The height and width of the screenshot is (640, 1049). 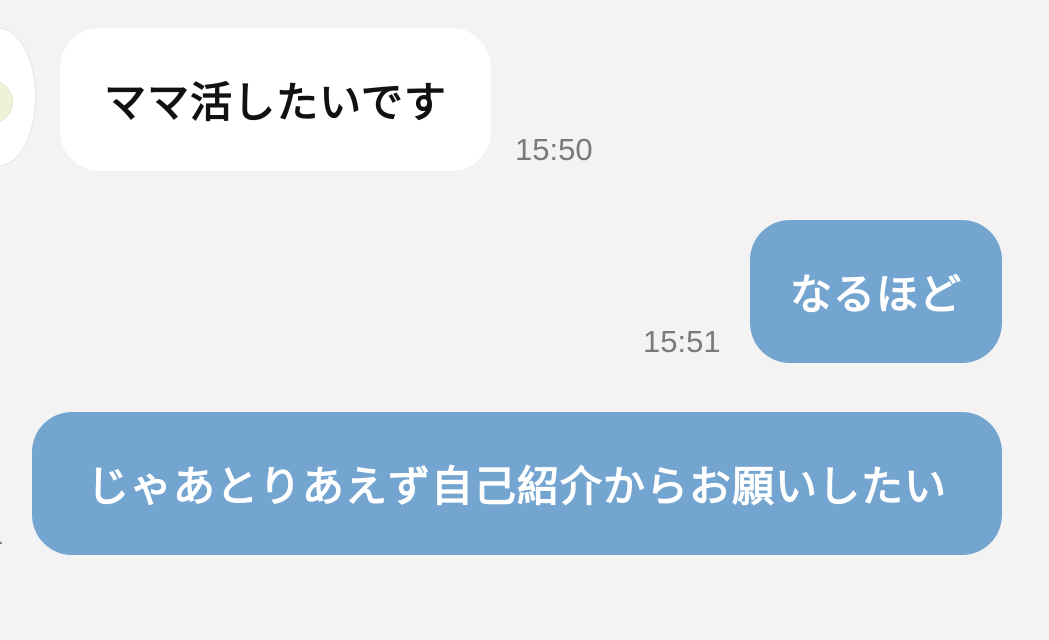 I want to click on outgoing-message-bubble: なるほど, so click(x=876, y=291).